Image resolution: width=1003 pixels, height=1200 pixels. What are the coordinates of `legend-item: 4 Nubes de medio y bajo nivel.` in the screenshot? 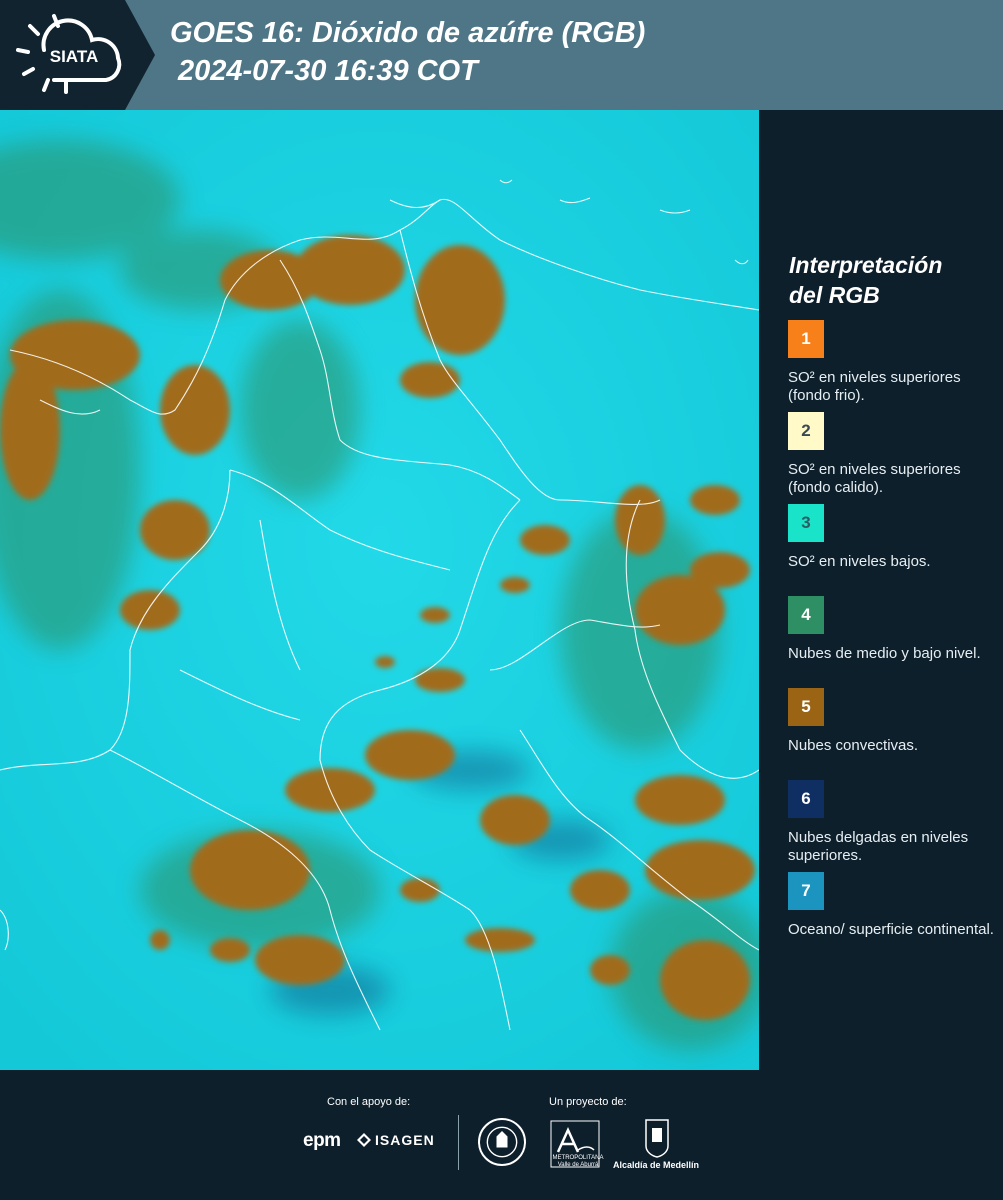 It's located at (893, 642).